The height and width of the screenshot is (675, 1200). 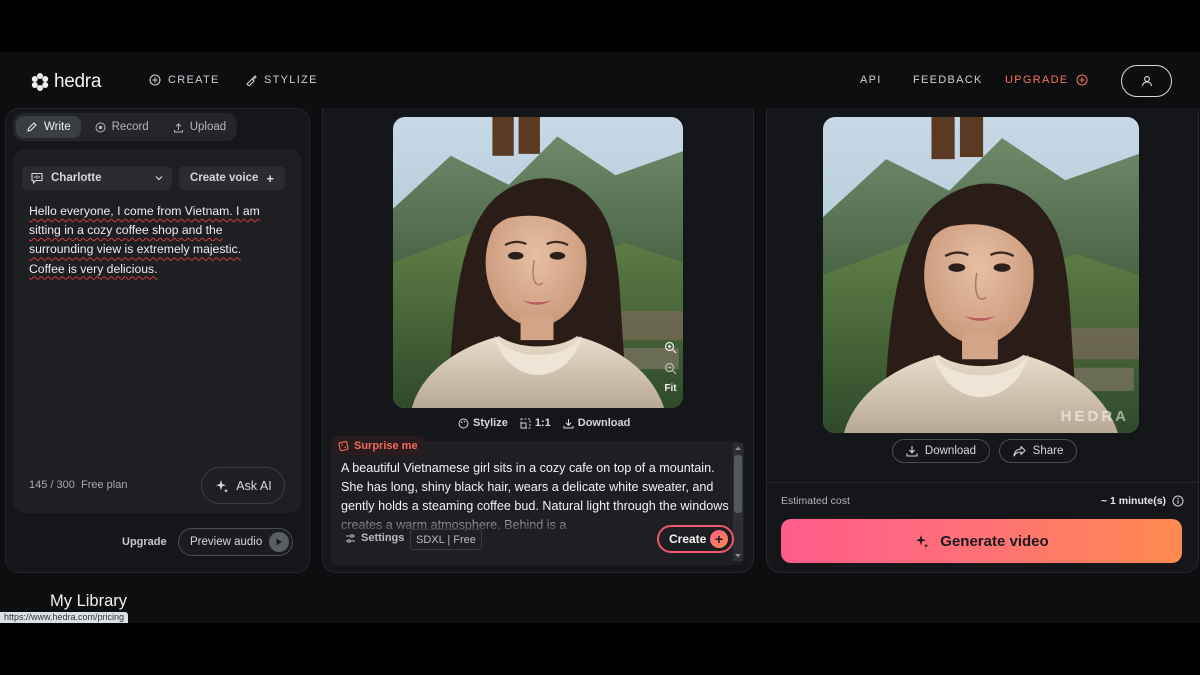 I want to click on ask-ai-label: Ask AI, so click(x=254, y=485).